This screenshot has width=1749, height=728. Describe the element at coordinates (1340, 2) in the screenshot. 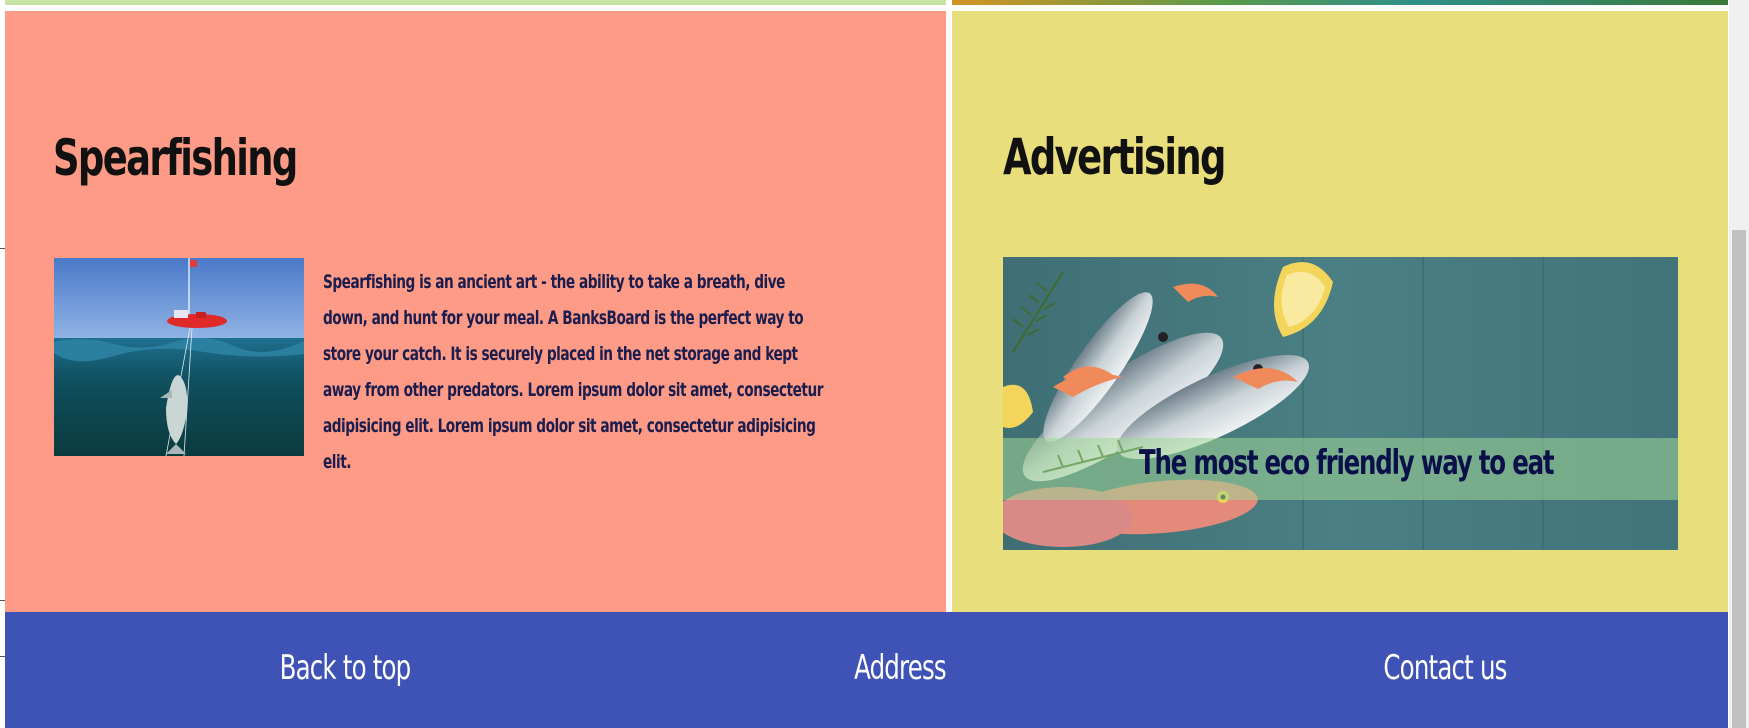

I see `previous-section-image-strip` at that location.